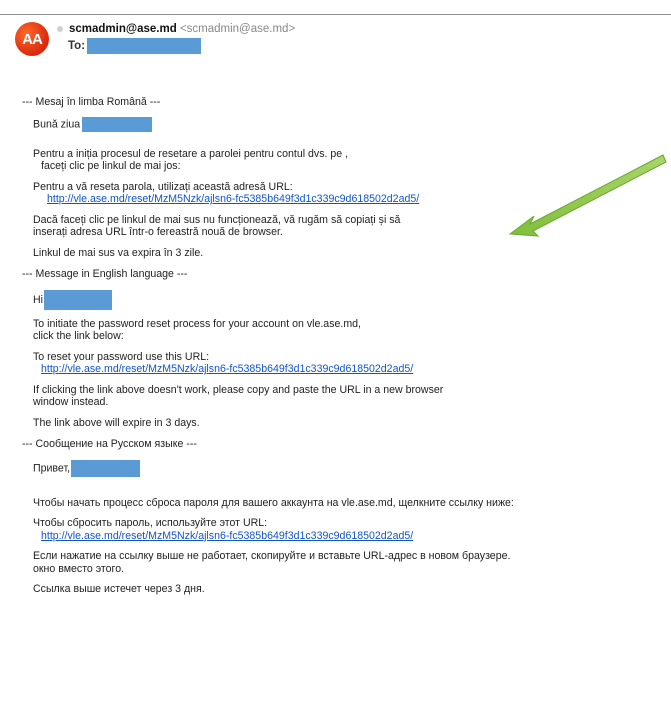 The height and width of the screenshot is (702, 671). I want to click on highlight-arrow-icon, so click(587, 195).